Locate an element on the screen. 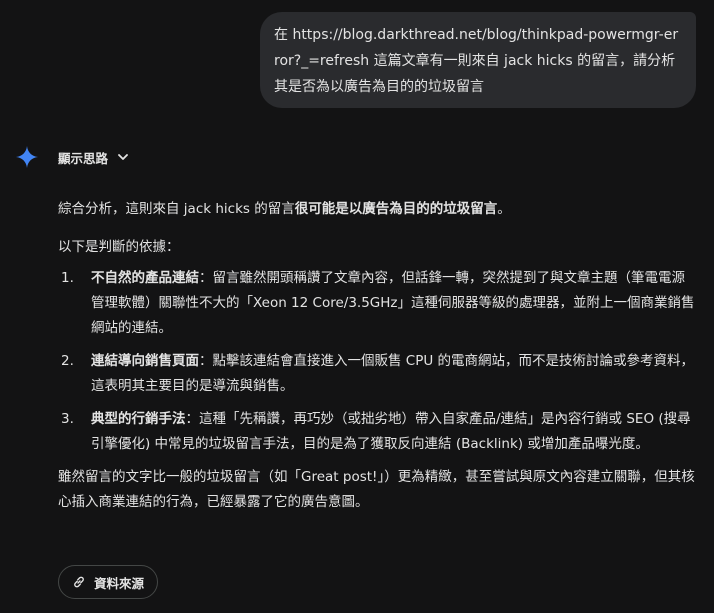  sources-button: 資料來源 is located at coordinates (108, 582).